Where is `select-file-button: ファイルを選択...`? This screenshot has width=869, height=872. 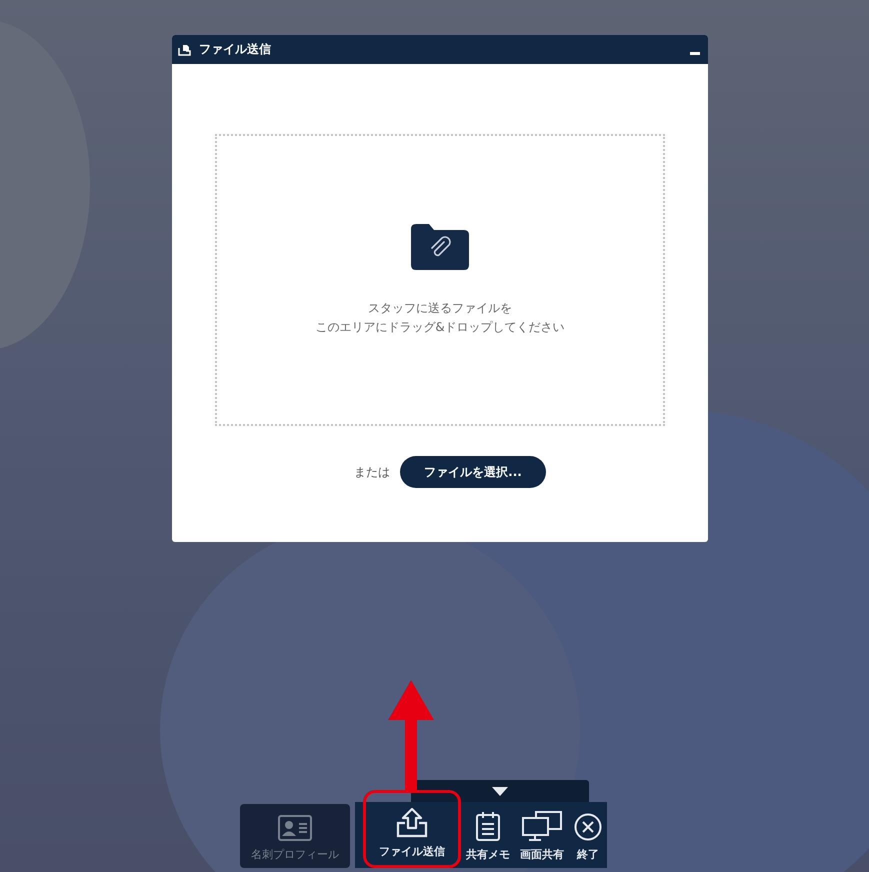 select-file-button: ファイルを選択... is located at coordinates (473, 472).